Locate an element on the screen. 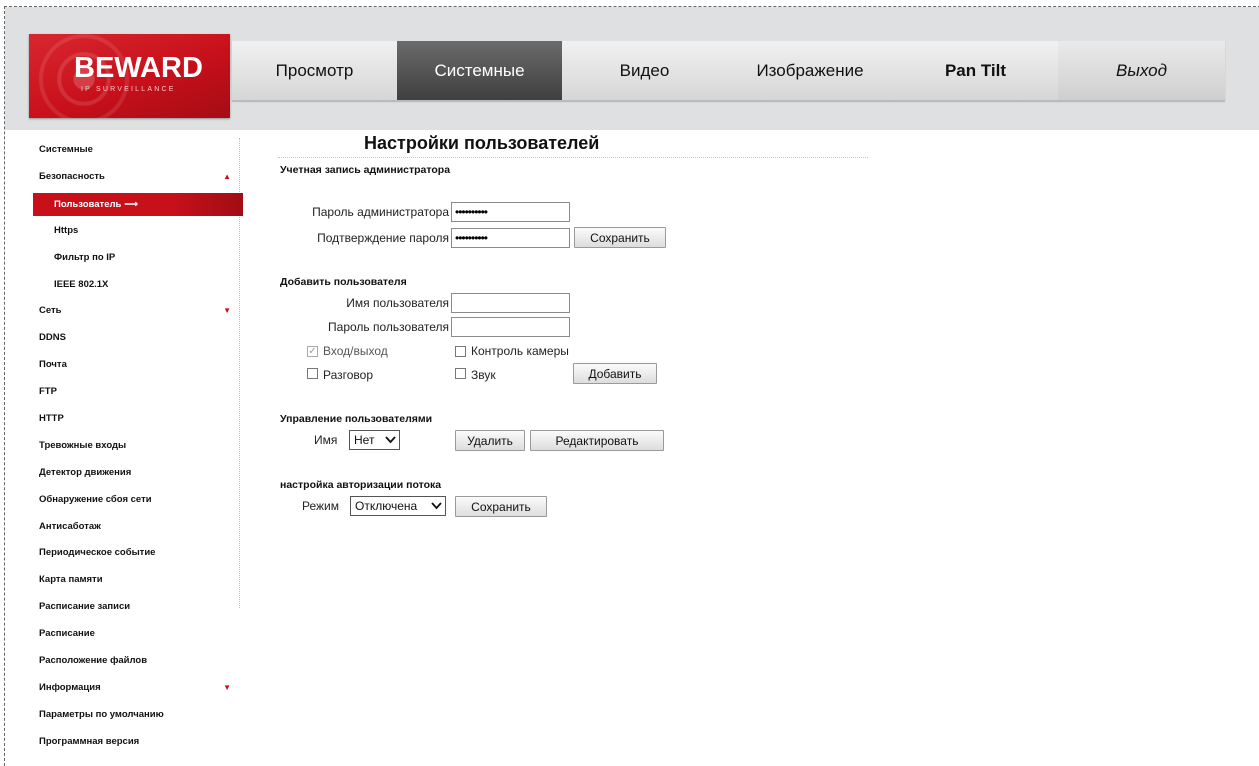  sidebar-item-label: Расписание записи is located at coordinates (85, 607).